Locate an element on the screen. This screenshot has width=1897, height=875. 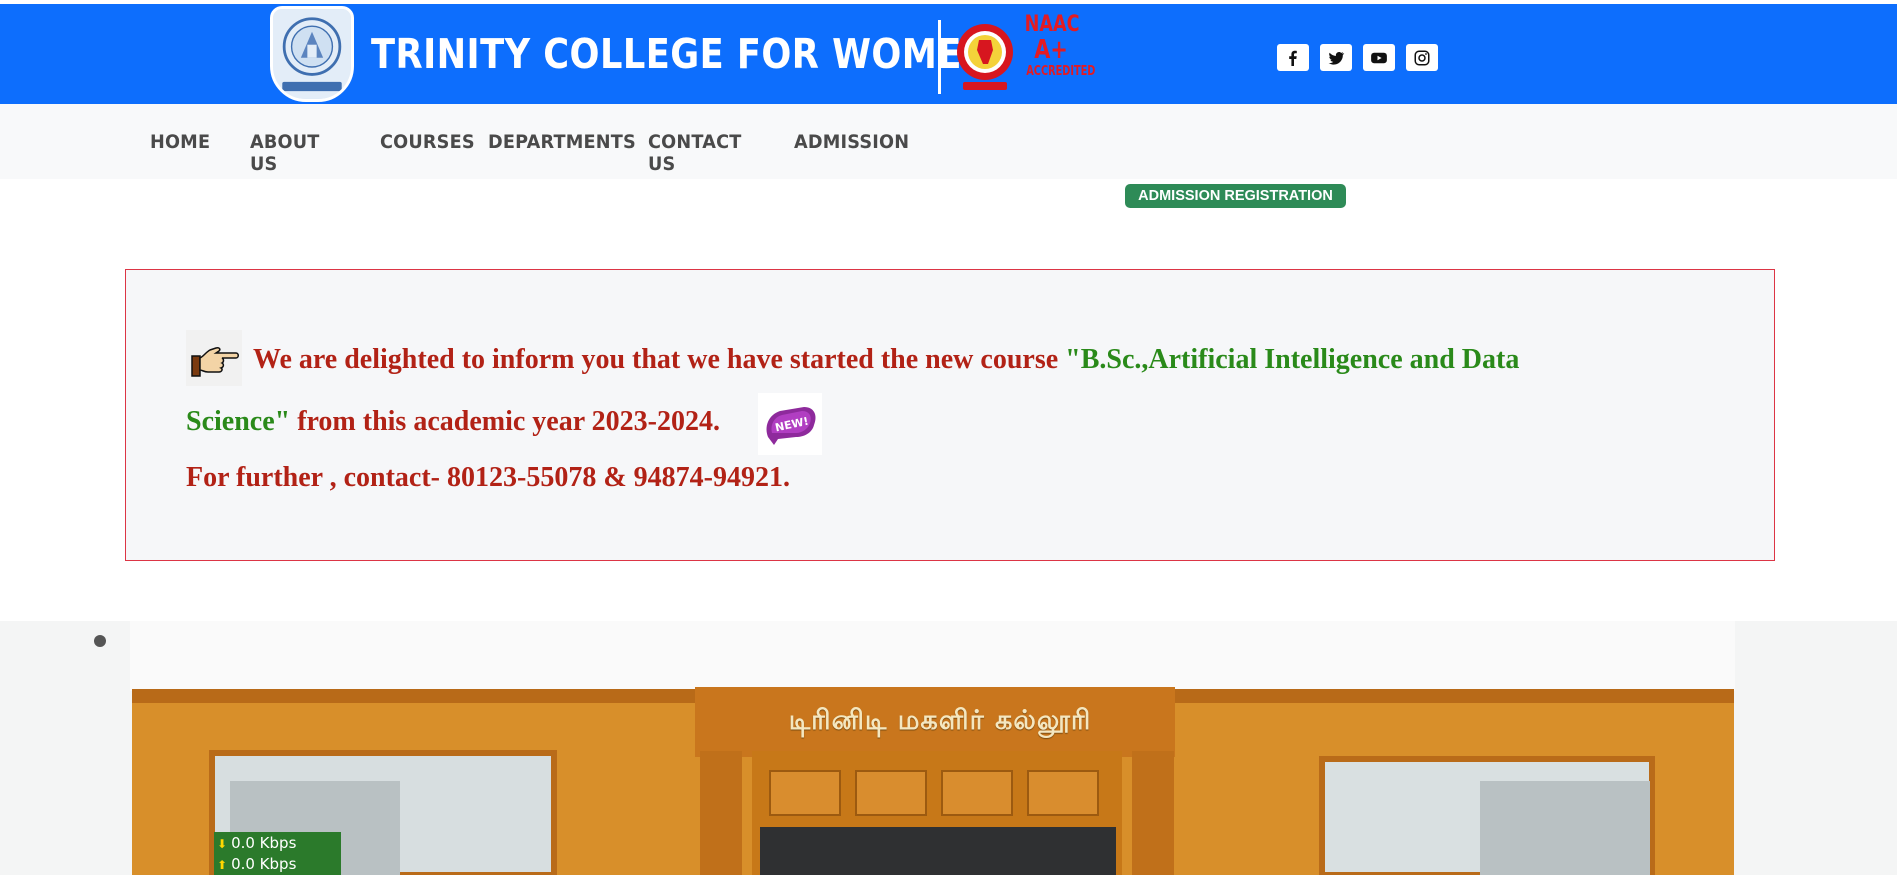
download-speed: ⬇ 0.0 Kbps is located at coordinates (279, 843).